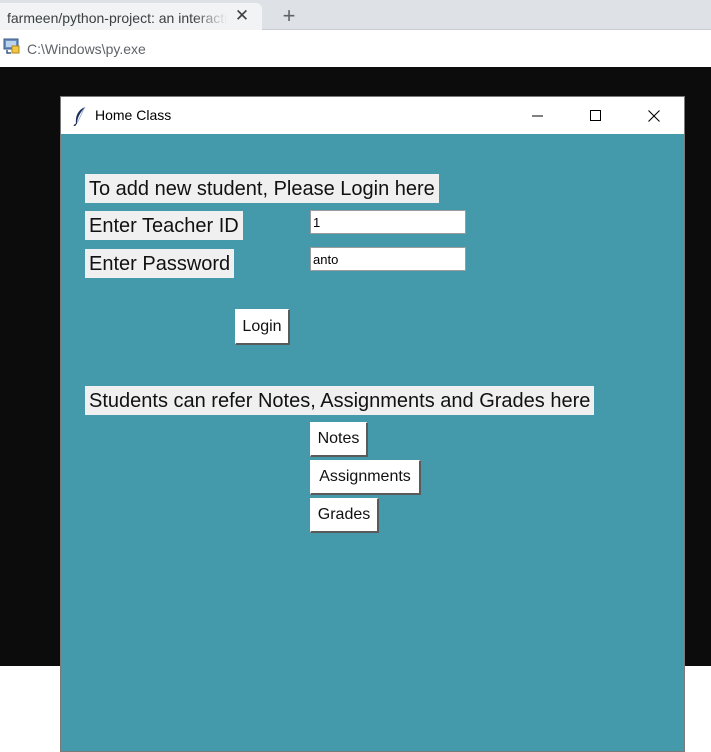 Image resolution: width=711 pixels, height=752 pixels. Describe the element at coordinates (388, 259) in the screenshot. I see `password-input` at that location.